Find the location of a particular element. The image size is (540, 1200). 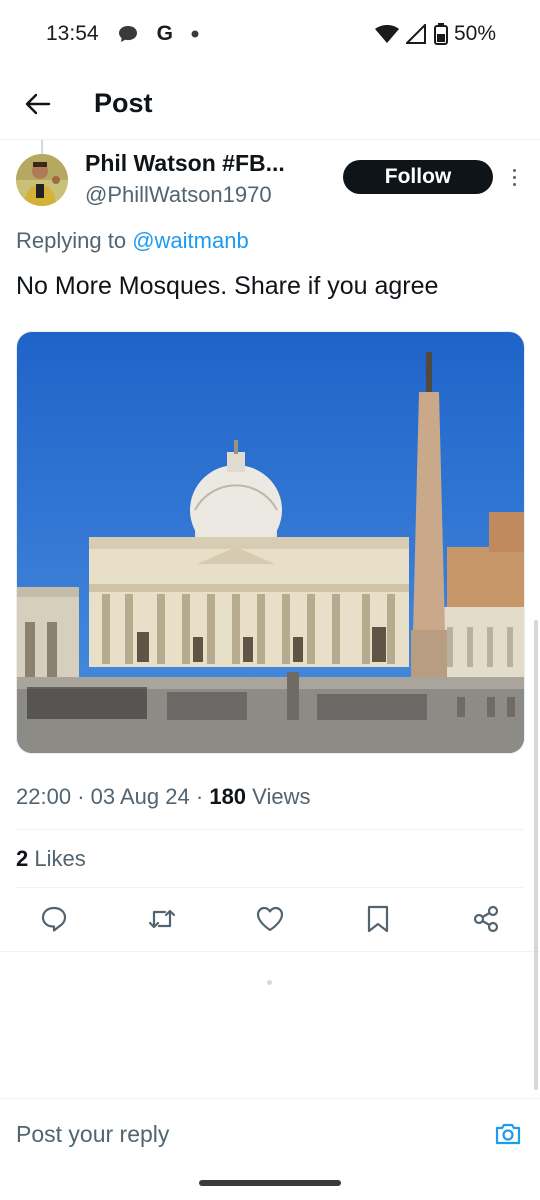

likes-label: Likes is located at coordinates (60, 858).